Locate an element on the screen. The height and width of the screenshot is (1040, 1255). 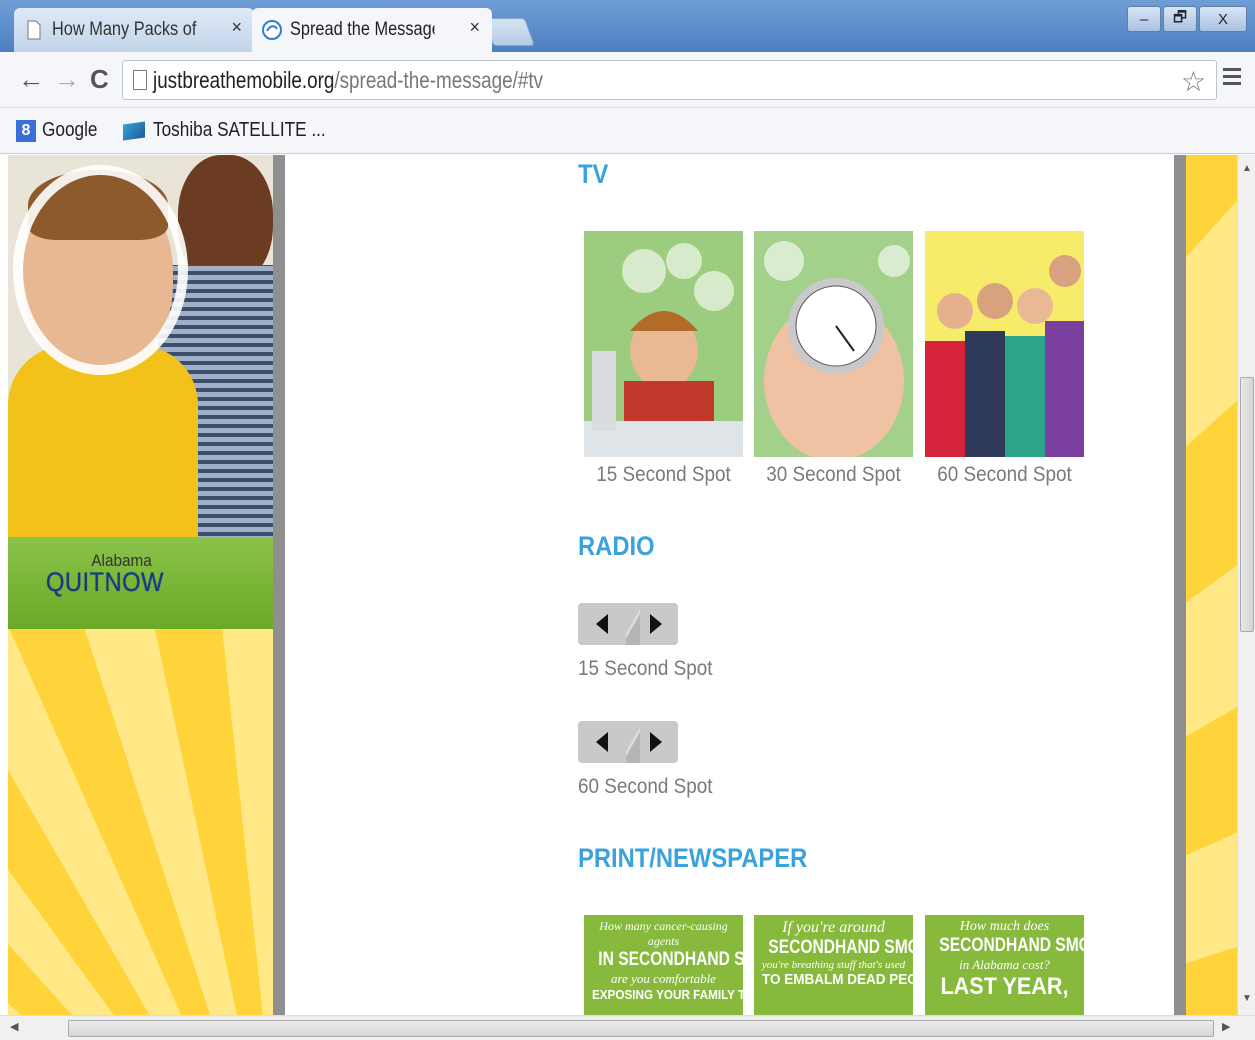
tv-spot-60-thumbnail is located at coordinates (1004, 344).